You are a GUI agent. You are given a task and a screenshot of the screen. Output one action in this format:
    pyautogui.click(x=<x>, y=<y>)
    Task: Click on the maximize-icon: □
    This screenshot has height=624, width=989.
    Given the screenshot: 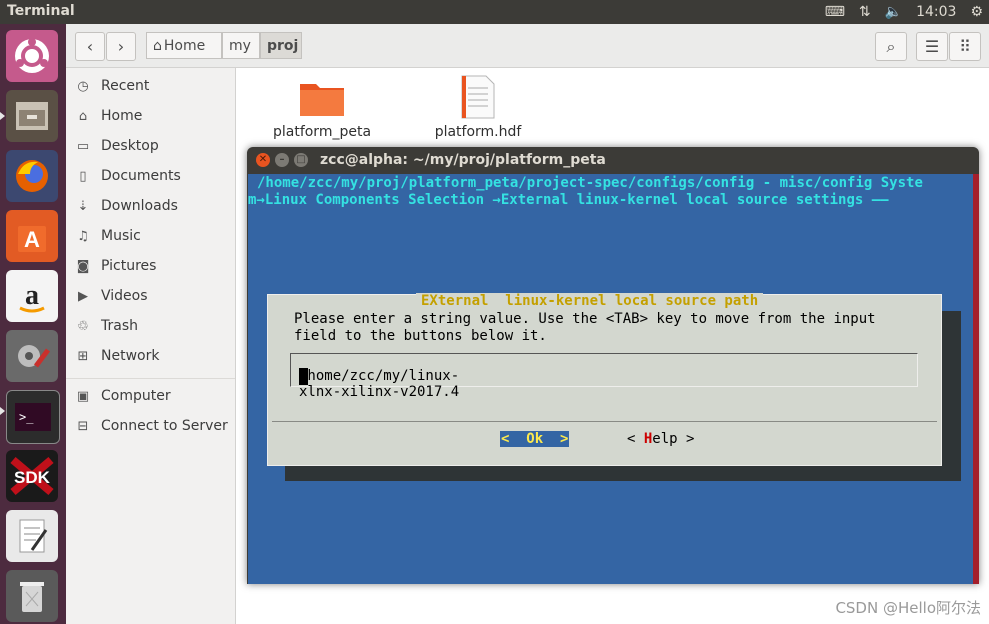 What is the action you would take?
    pyautogui.click(x=301, y=159)
    